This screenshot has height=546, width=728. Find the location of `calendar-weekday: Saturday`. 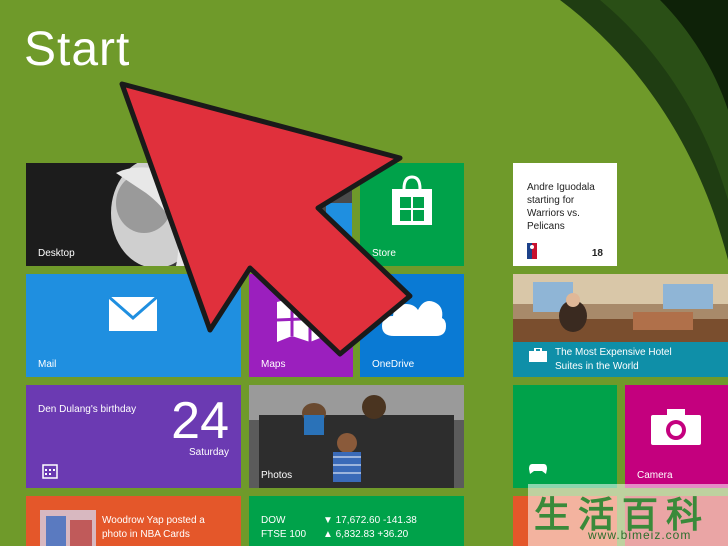

calendar-weekday: Saturday is located at coordinates (208, 452).